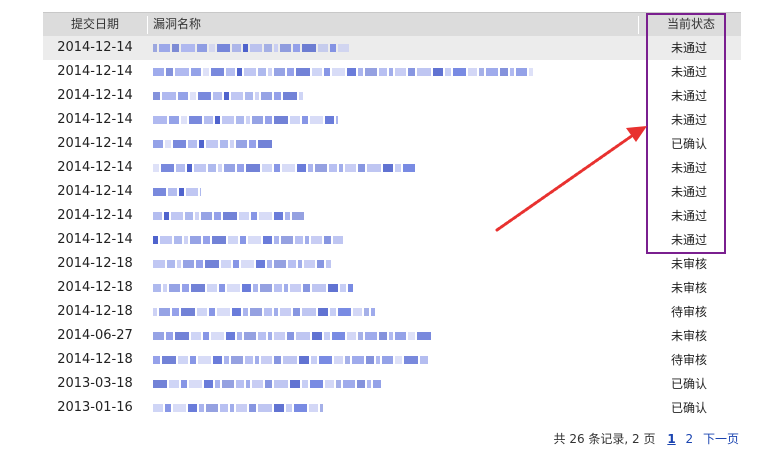 This screenshot has height=450, width=758. Describe the element at coordinates (671, 439) in the screenshot. I see `page-1-link: 1` at that location.